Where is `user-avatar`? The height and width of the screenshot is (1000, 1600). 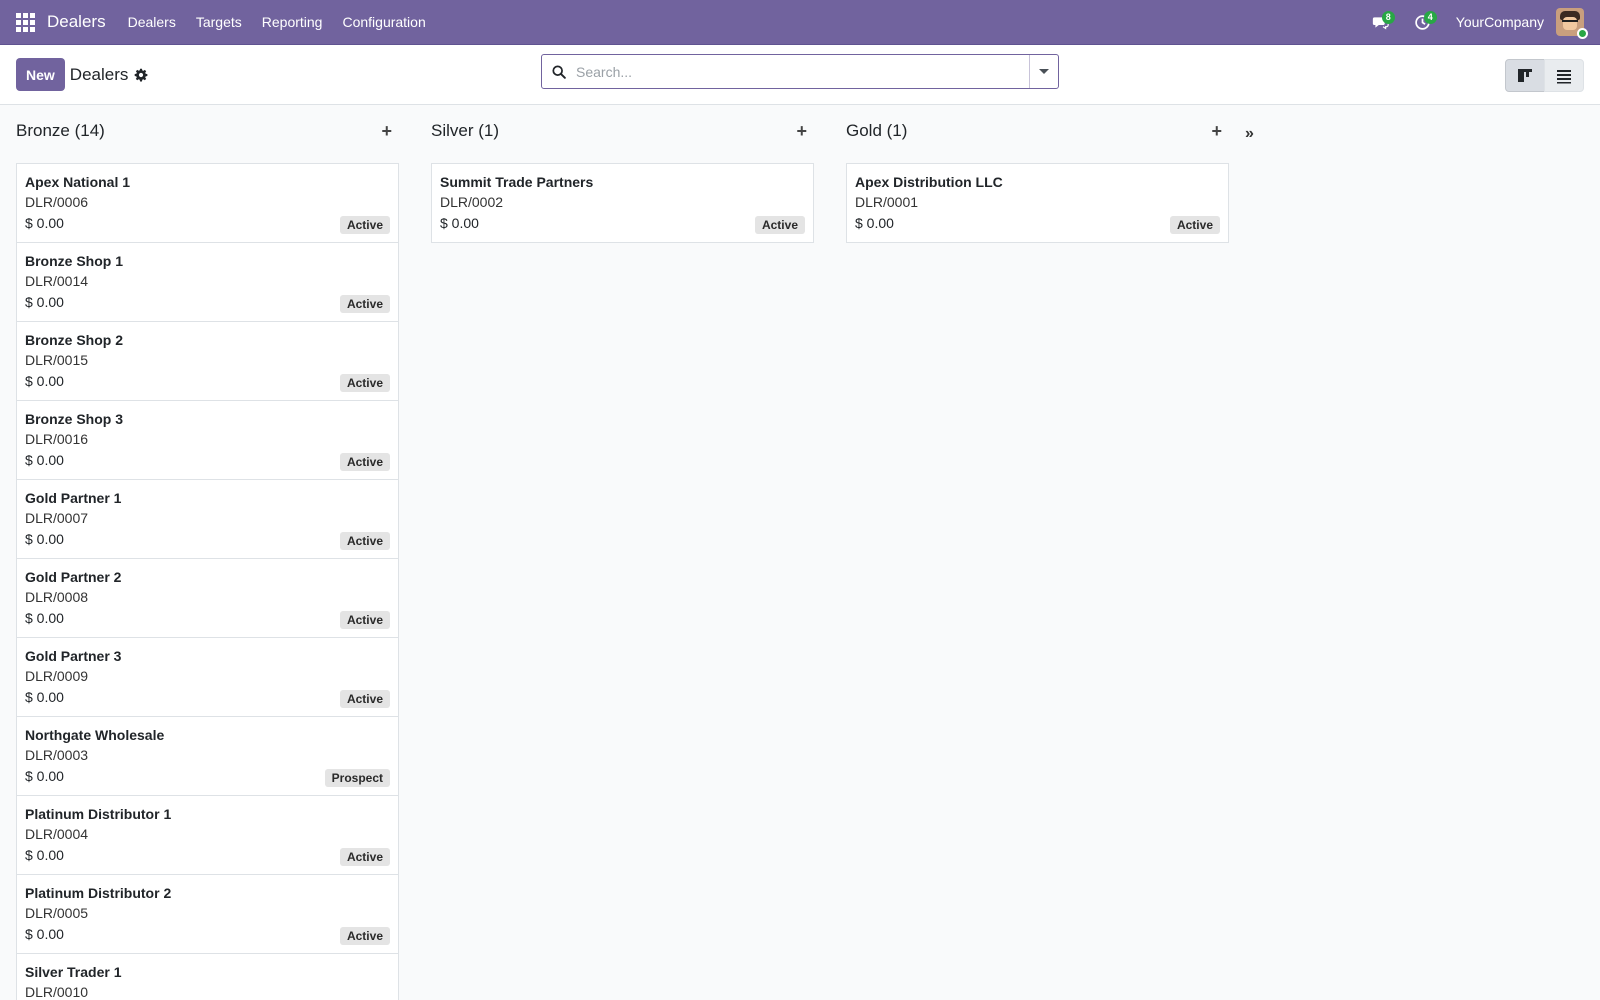 user-avatar is located at coordinates (1572, 23).